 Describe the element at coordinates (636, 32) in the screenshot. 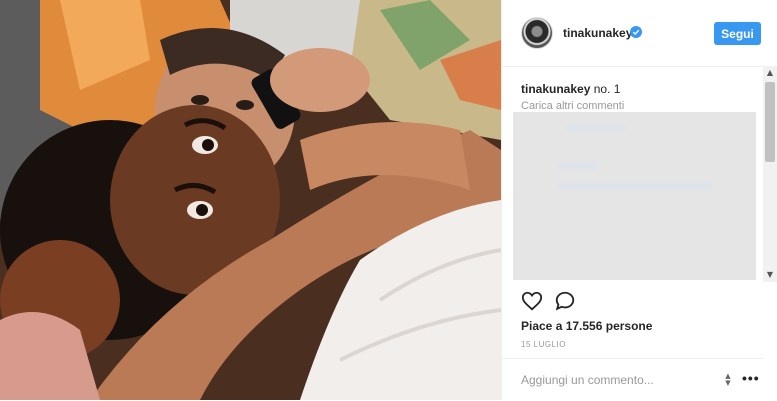

I see `verified-badge-icon` at that location.